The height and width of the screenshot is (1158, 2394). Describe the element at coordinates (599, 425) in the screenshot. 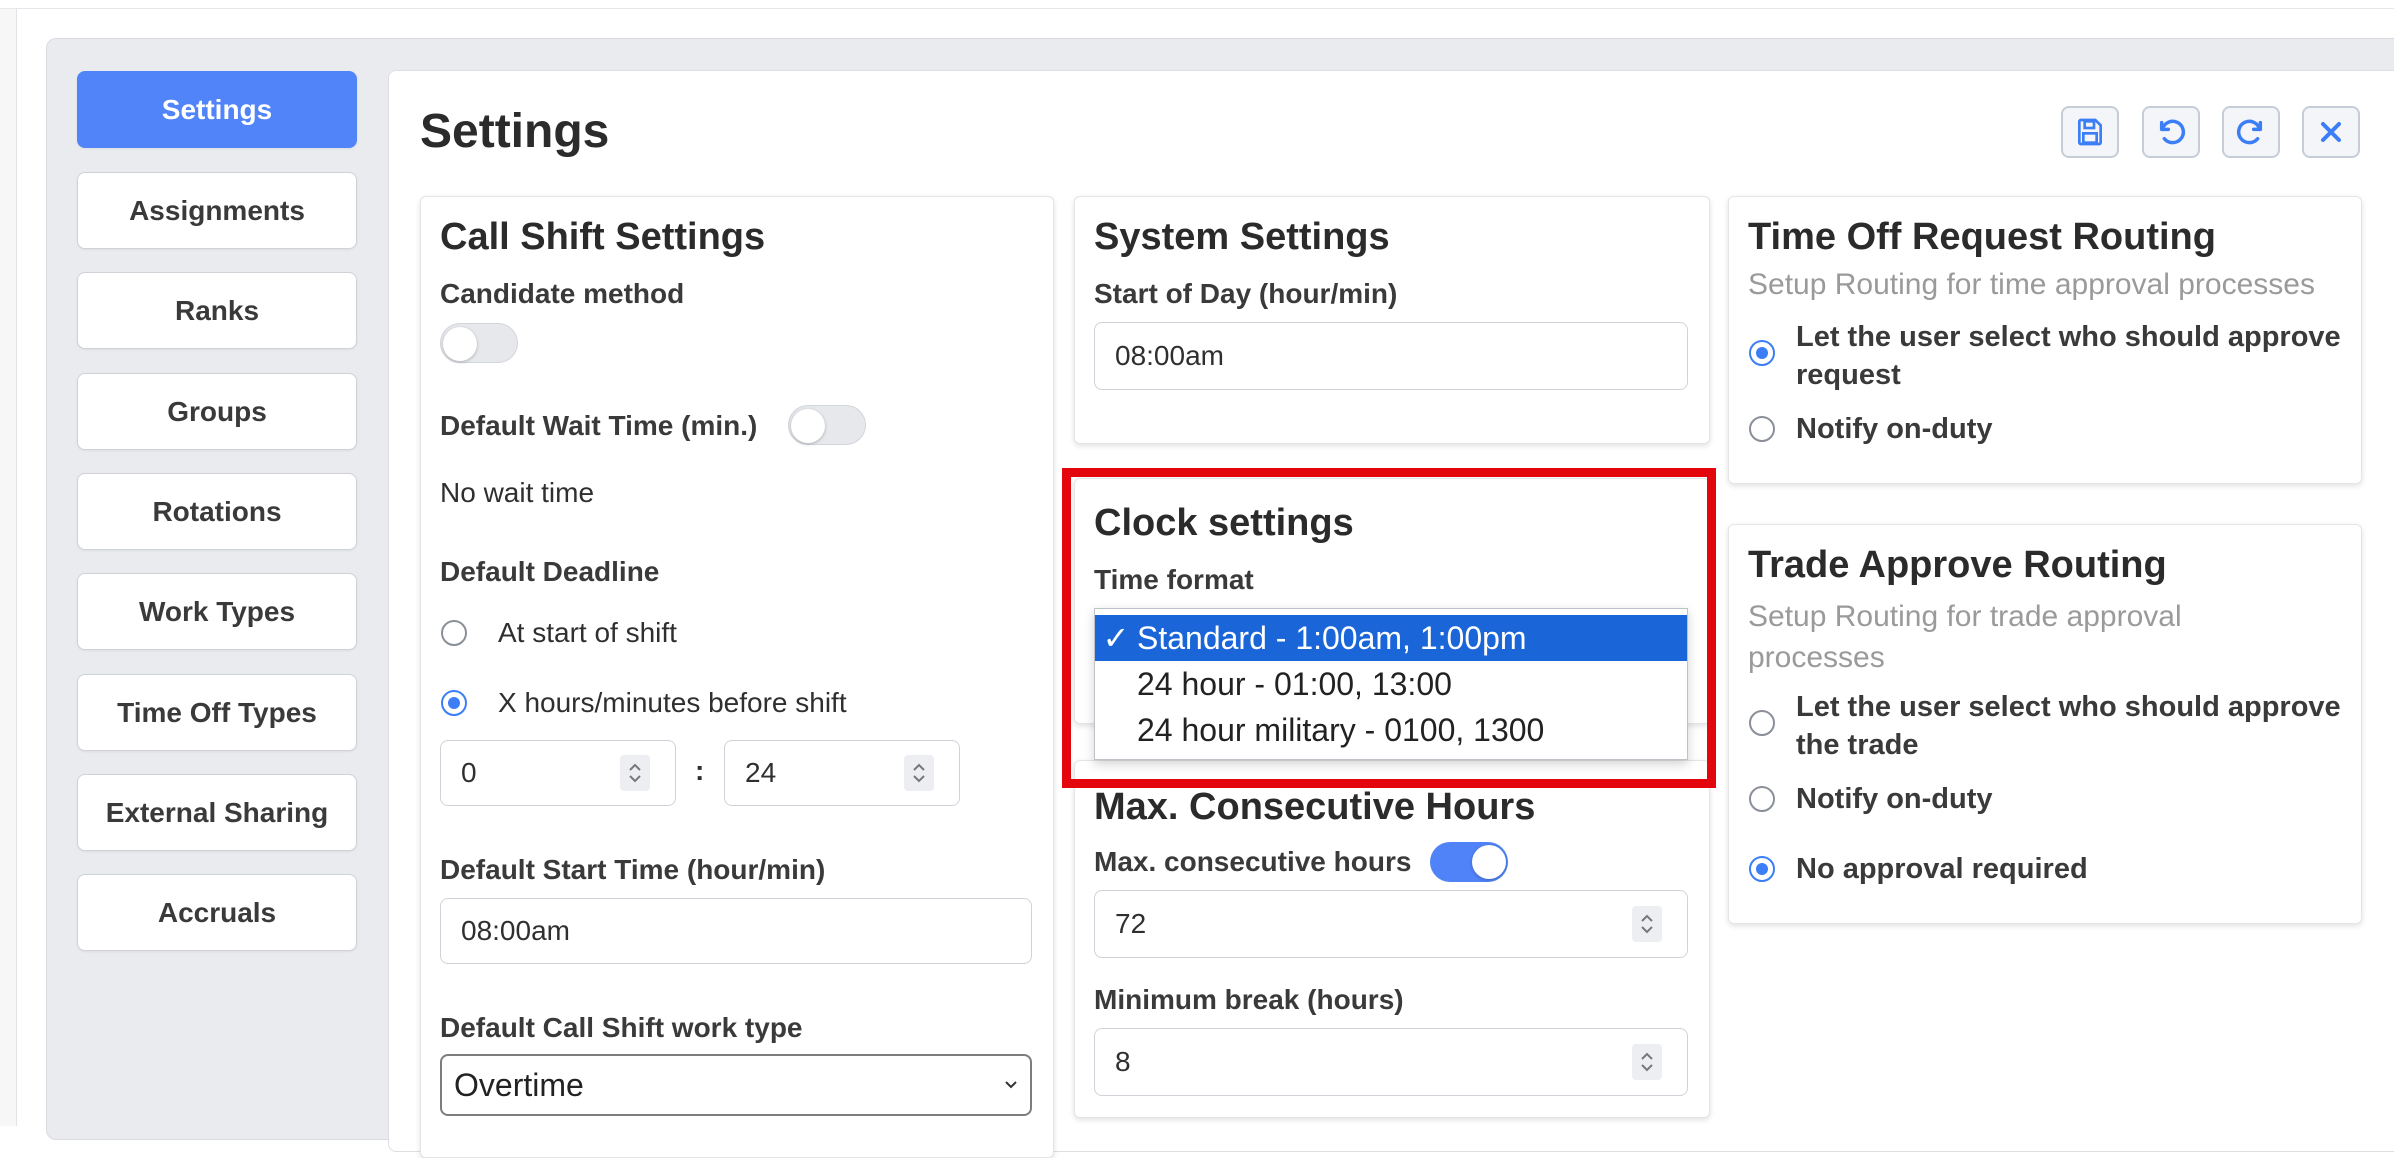

I see `wait-time-label: Default Wait Time (min.)` at that location.